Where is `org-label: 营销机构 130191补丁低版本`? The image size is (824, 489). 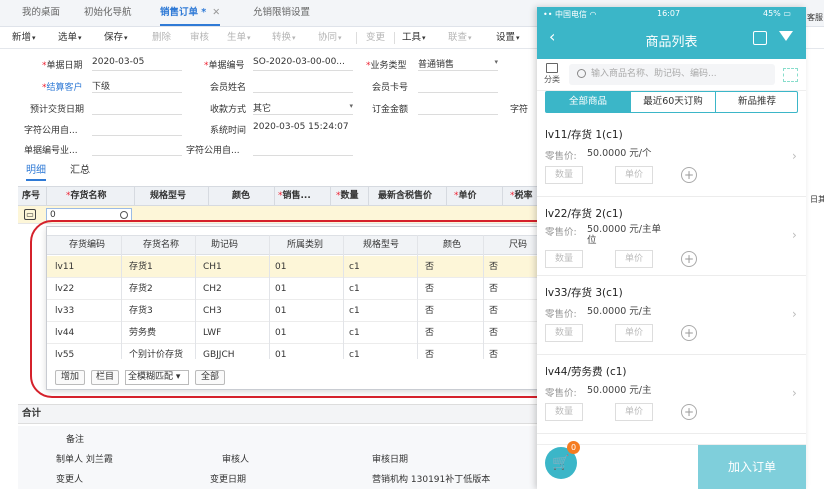 org-label: 营销机构 130191补丁低版本 is located at coordinates (431, 480).